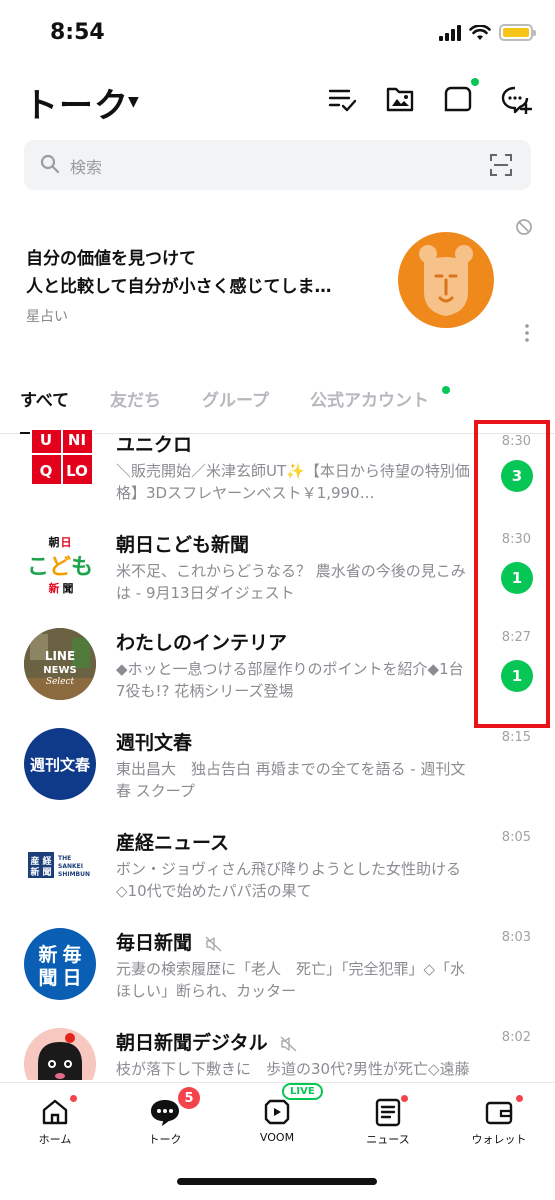 The height and width of the screenshot is (1200, 555). Describe the element at coordinates (77, 32) in the screenshot. I see `status-time: 8:54` at that location.